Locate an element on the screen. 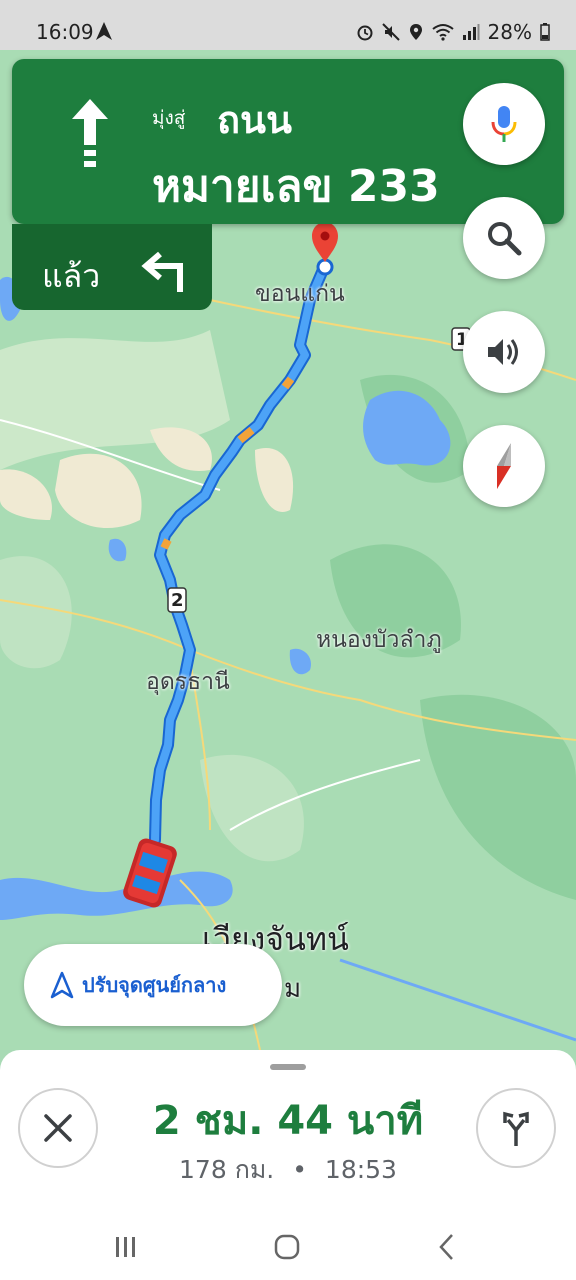 This screenshot has height=1280, width=576. home-icon is located at coordinates (287, 1247).